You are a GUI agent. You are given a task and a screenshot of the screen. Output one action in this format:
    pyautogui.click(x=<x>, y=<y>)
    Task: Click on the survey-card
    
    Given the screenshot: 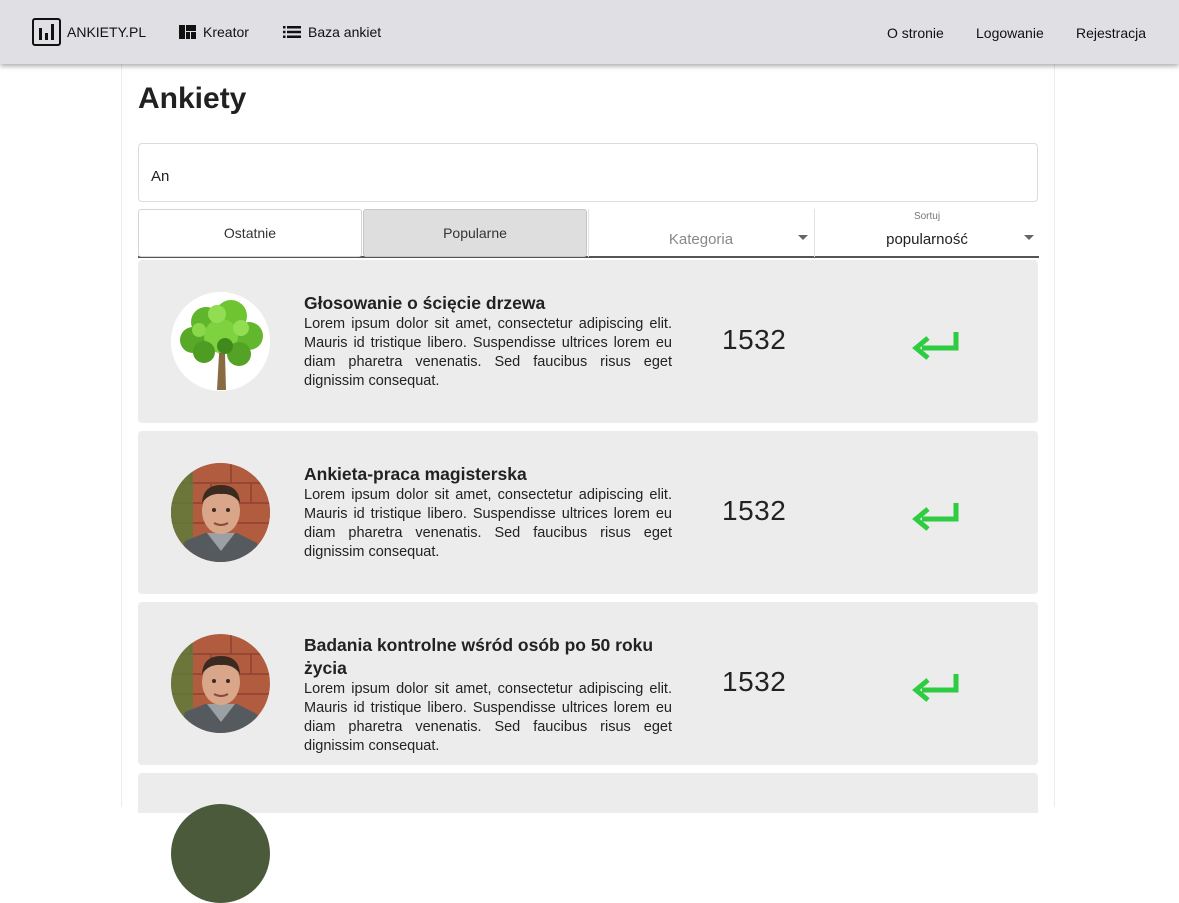 What is the action you would take?
    pyautogui.click(x=588, y=838)
    